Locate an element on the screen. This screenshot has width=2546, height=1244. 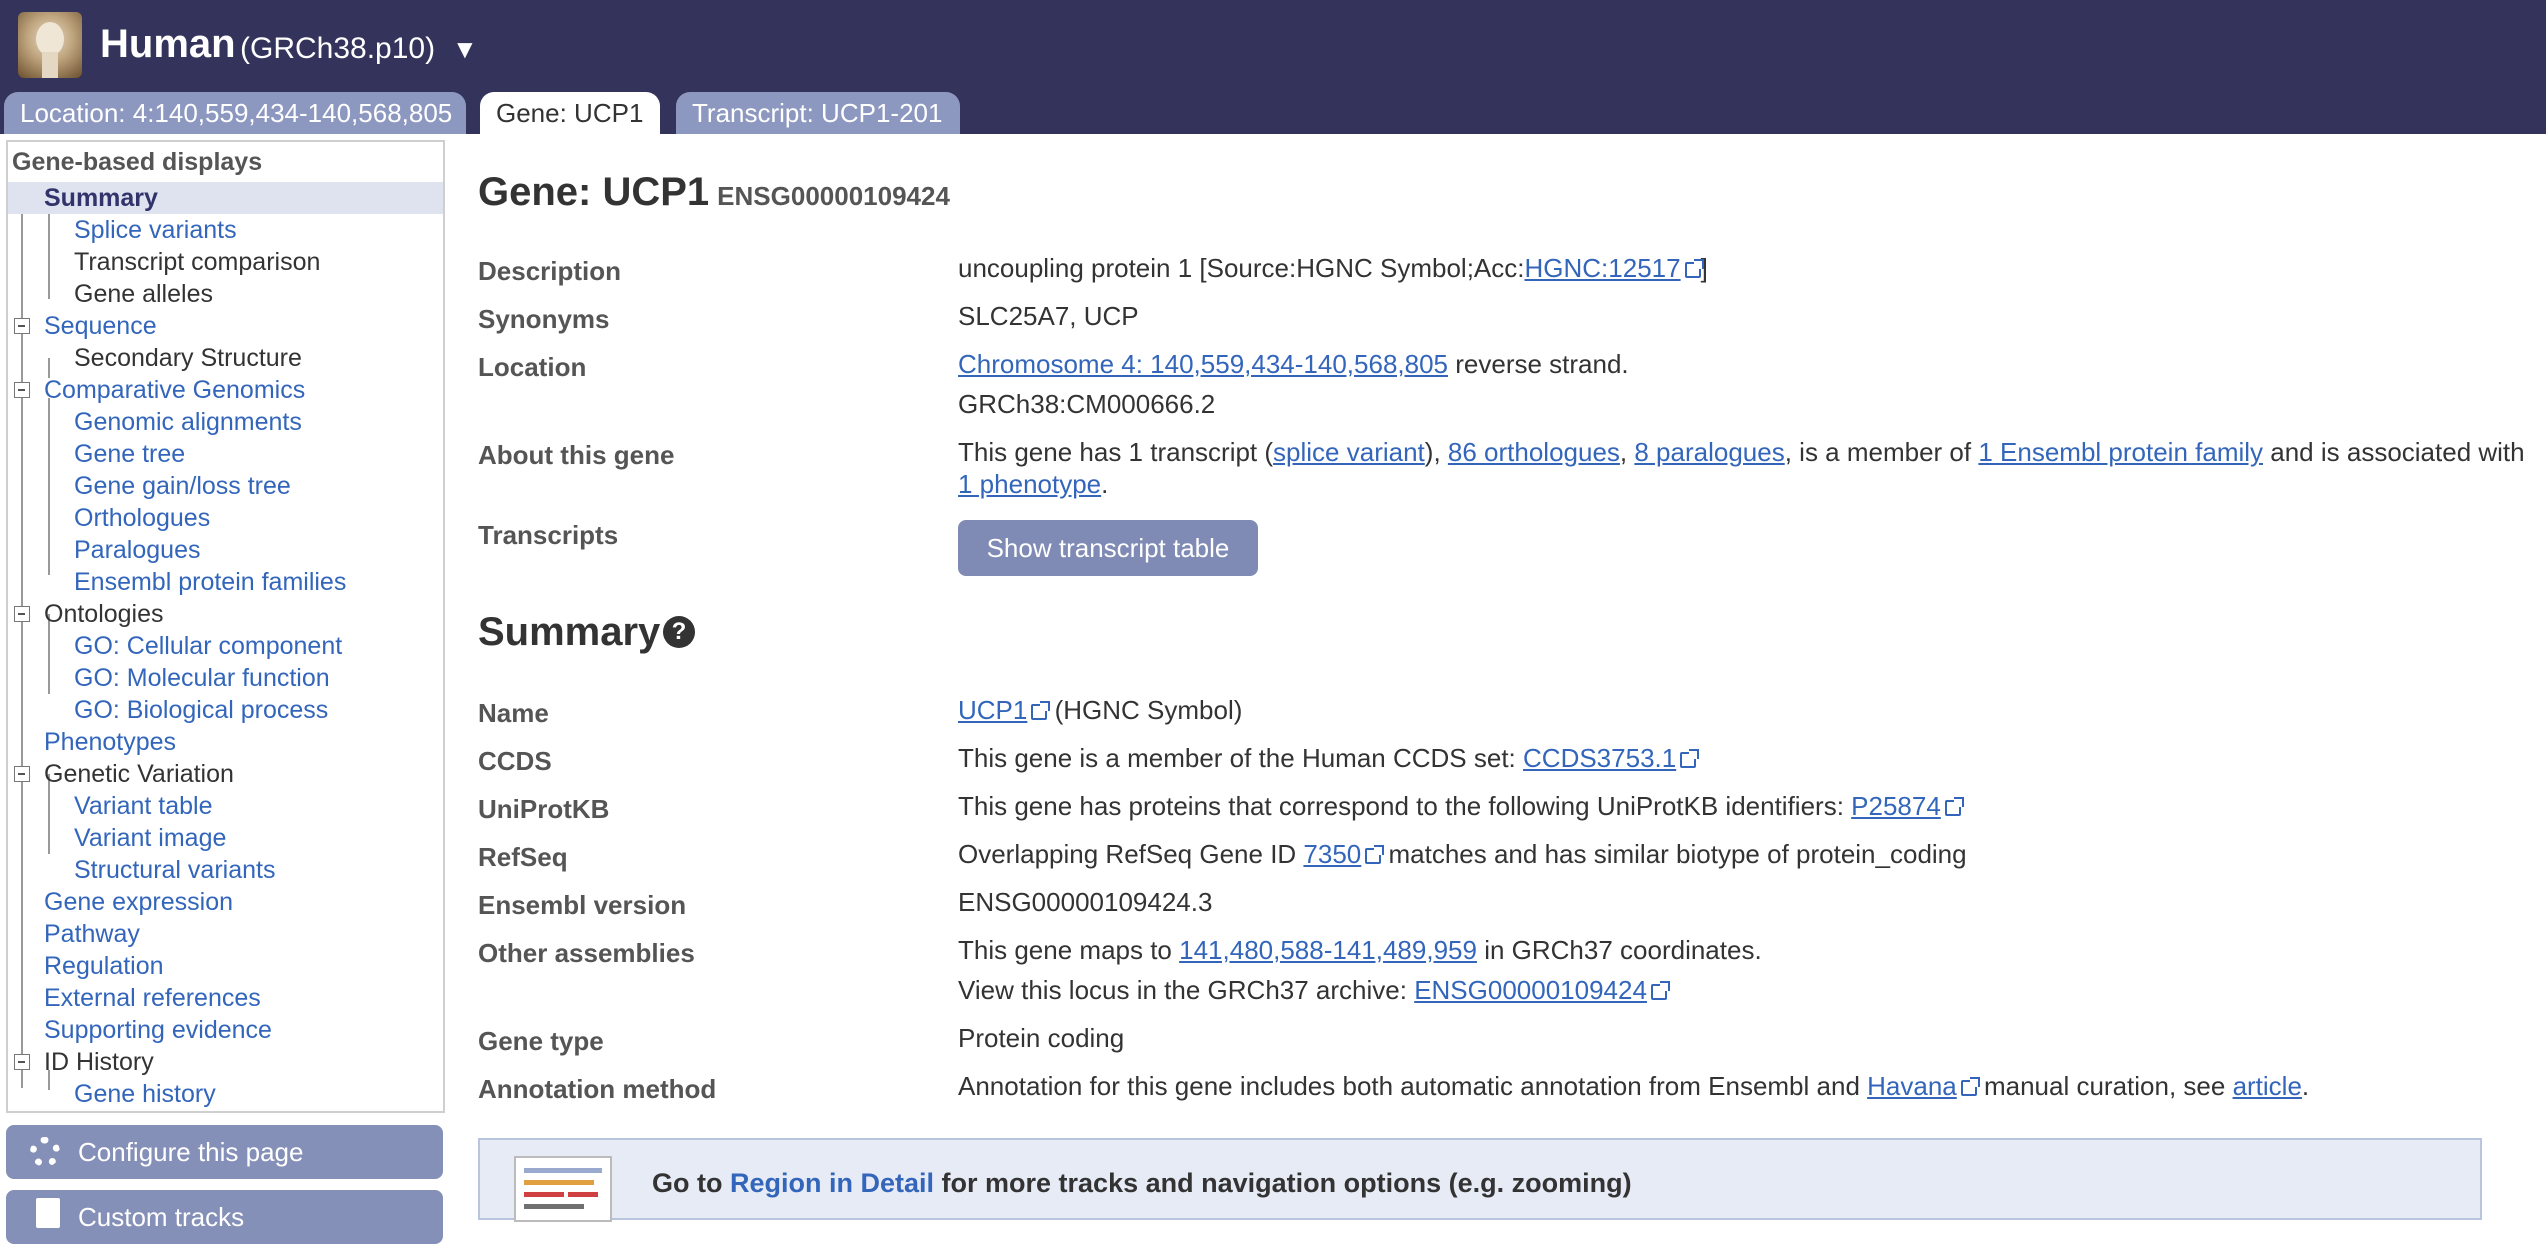
gene-type-value: Protein coding is located at coordinates (1041, 1038).